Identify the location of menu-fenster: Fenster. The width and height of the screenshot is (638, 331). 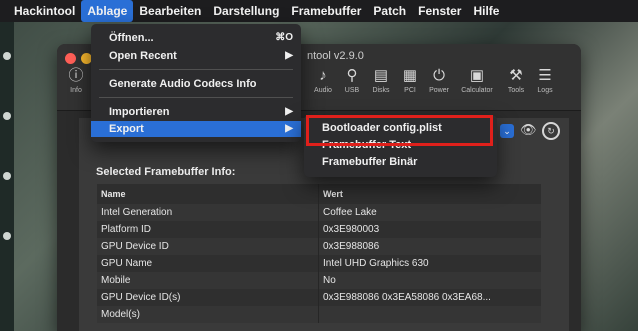
(439, 11).